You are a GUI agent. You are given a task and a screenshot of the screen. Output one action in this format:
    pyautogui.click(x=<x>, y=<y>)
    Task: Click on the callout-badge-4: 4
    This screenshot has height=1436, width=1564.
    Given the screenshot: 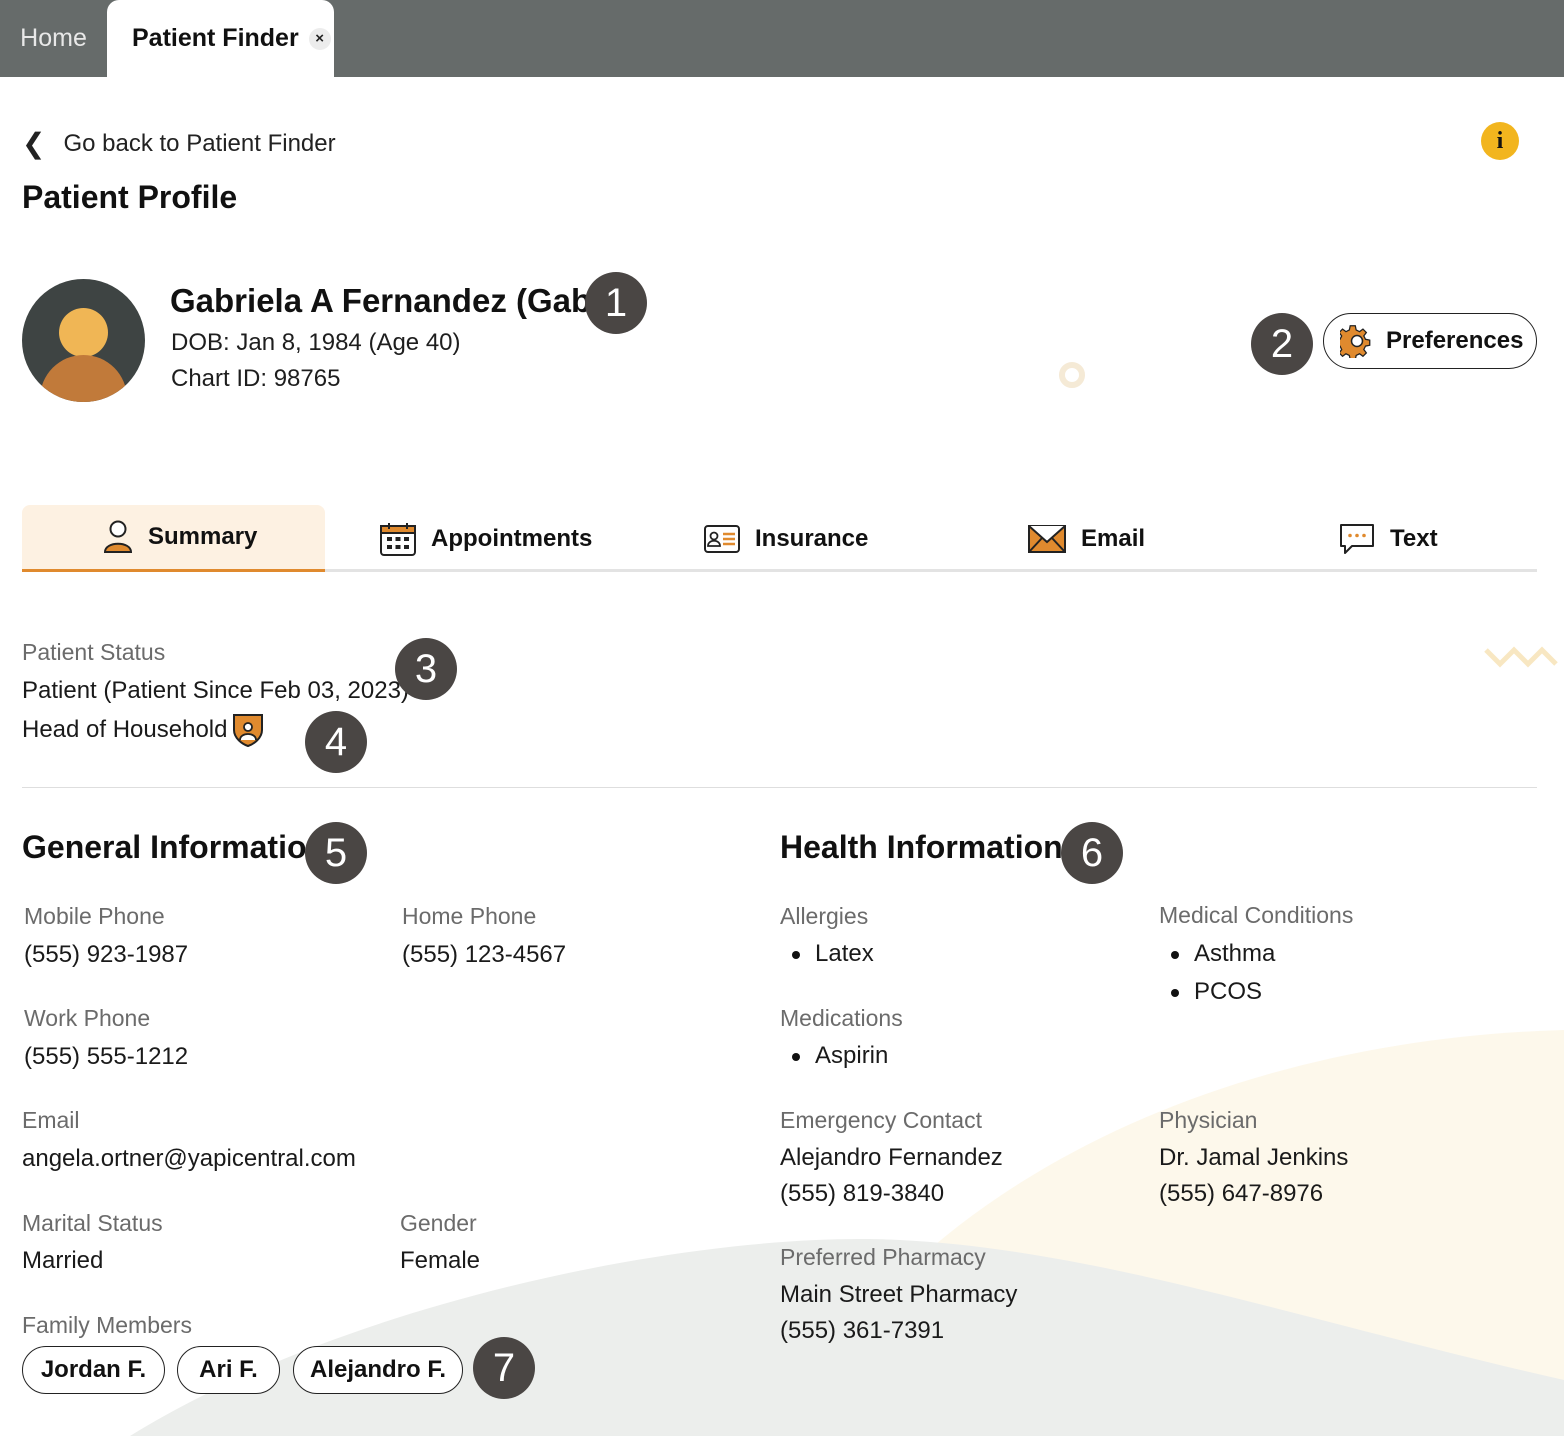 What is the action you would take?
    pyautogui.click(x=336, y=742)
    